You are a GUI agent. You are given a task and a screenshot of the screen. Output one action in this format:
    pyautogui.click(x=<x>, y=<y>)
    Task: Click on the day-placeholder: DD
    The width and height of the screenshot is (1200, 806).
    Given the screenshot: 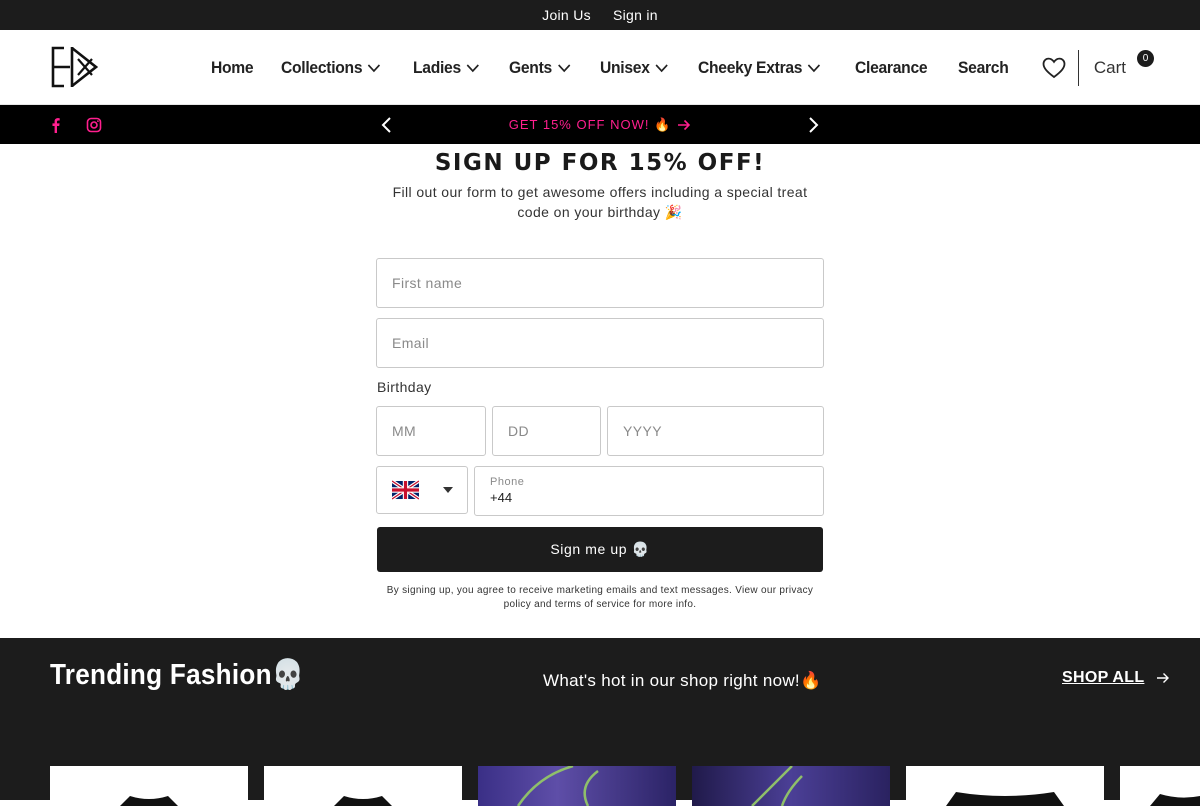 What is the action you would take?
    pyautogui.click(x=519, y=431)
    